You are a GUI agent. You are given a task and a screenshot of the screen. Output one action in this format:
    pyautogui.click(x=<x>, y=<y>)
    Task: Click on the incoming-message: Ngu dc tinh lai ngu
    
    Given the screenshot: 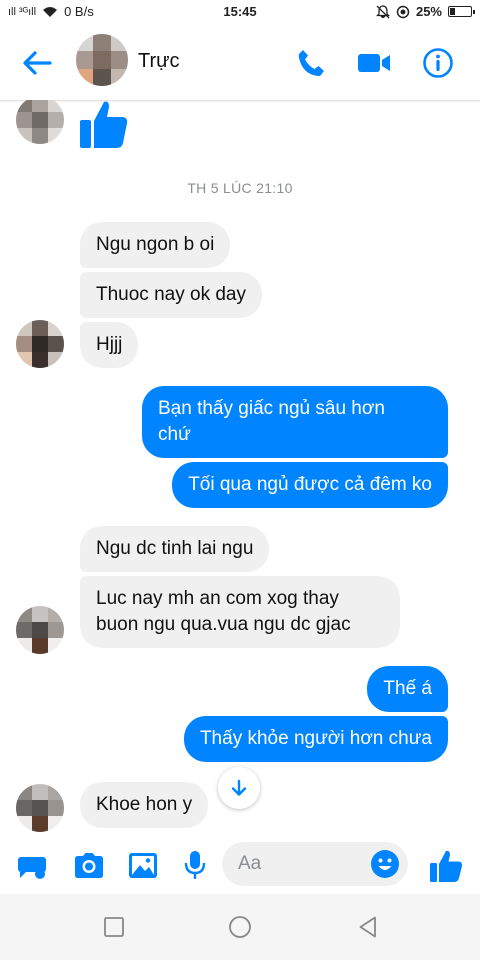 What is the action you would take?
    pyautogui.click(x=175, y=549)
    